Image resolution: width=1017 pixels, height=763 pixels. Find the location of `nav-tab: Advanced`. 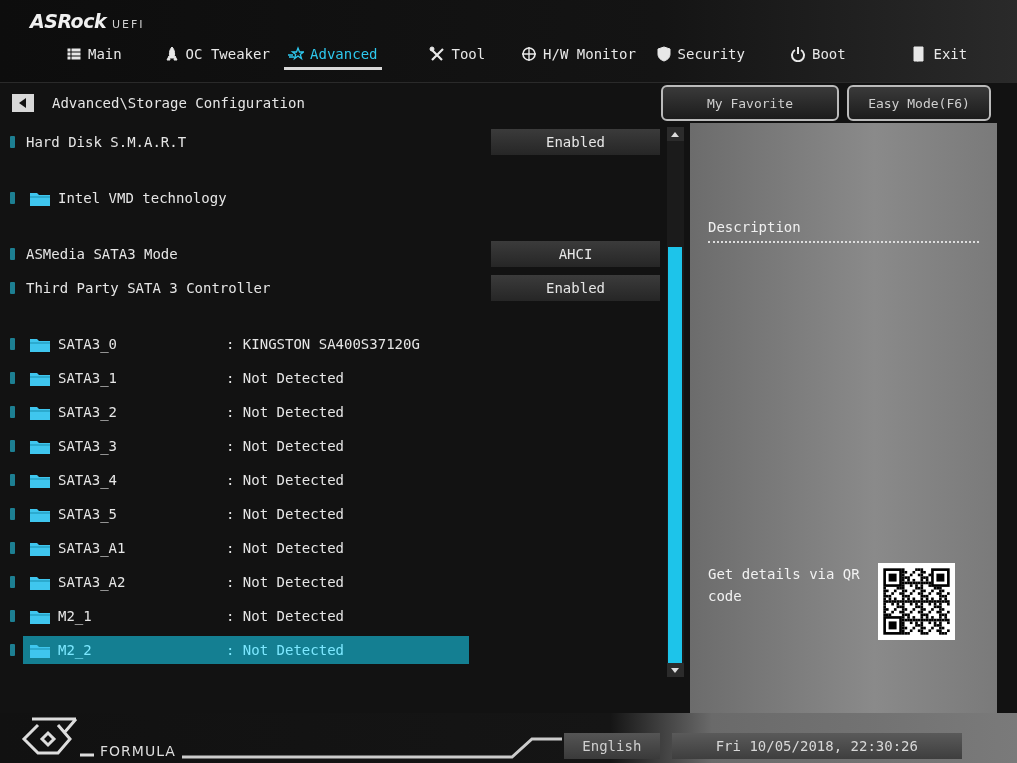

nav-tab: Advanced is located at coordinates (333, 55).